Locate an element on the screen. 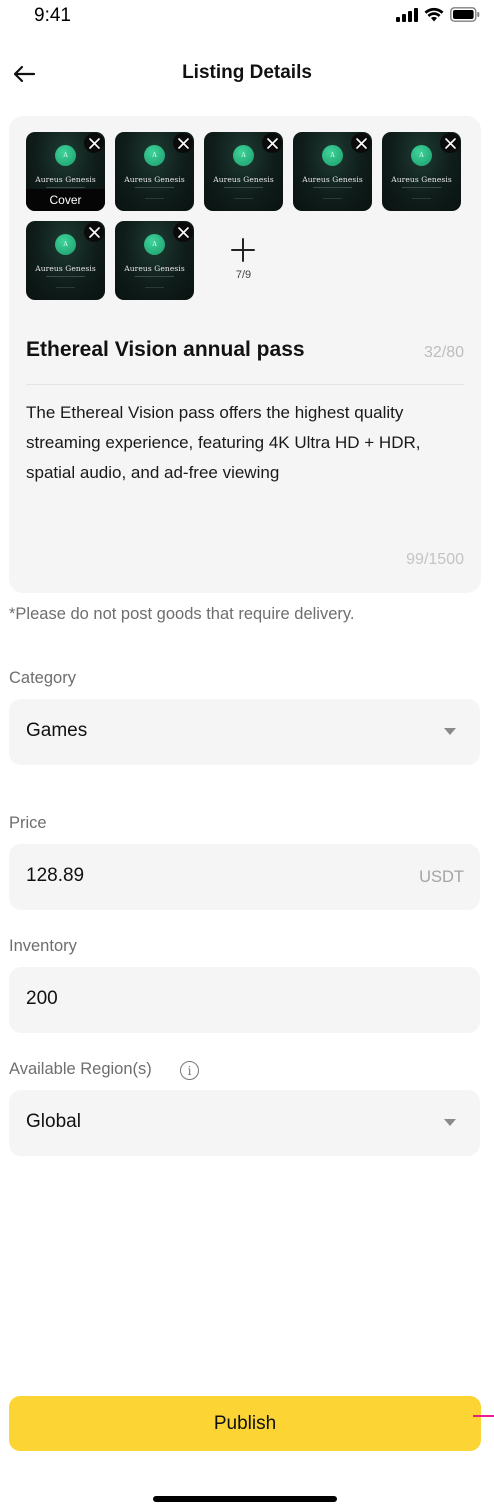 This screenshot has height=1506, width=494. divider is located at coordinates (245, 384).